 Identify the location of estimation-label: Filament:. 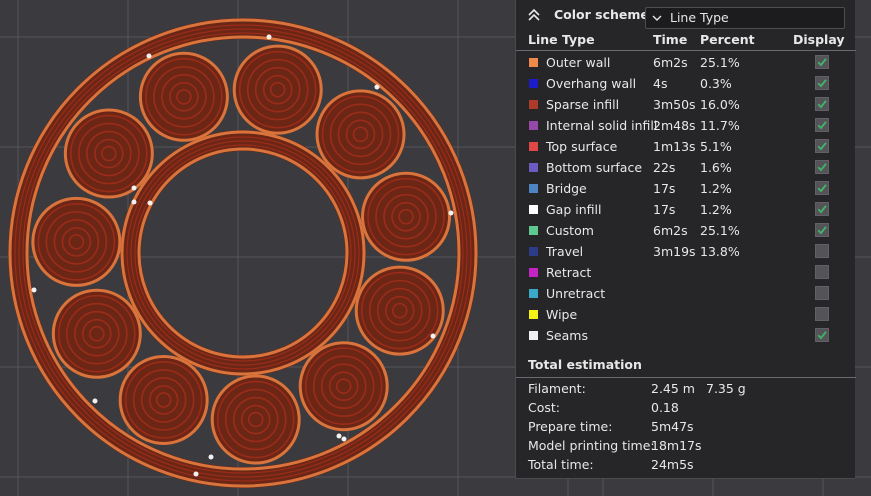
(557, 388).